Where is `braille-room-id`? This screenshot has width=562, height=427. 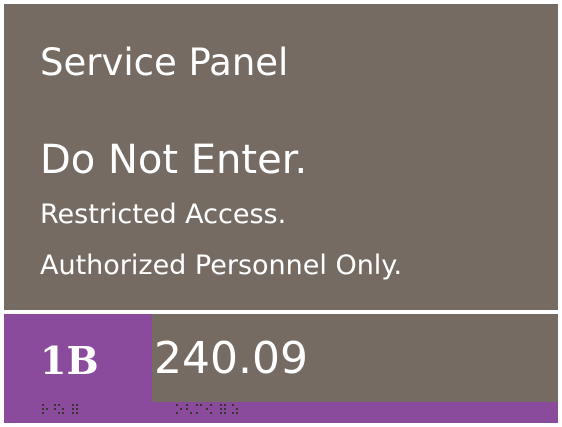 braille-room-id is located at coordinates (72, 410).